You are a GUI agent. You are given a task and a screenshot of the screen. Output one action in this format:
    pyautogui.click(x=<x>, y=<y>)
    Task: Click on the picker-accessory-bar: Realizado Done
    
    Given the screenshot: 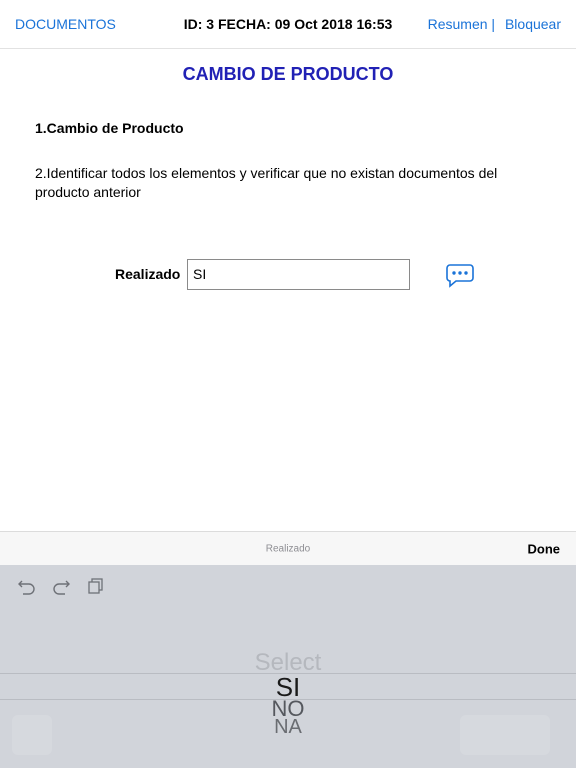 What is the action you would take?
    pyautogui.click(x=288, y=548)
    